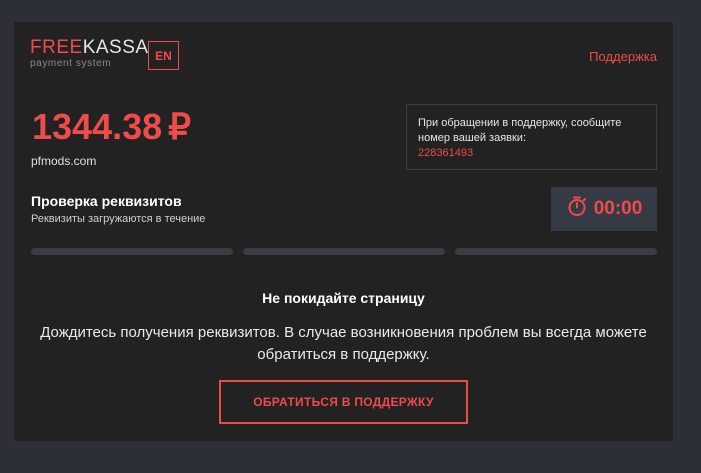 The width and height of the screenshot is (701, 473). I want to click on verification-title: Проверка реквизитов, so click(106, 201).